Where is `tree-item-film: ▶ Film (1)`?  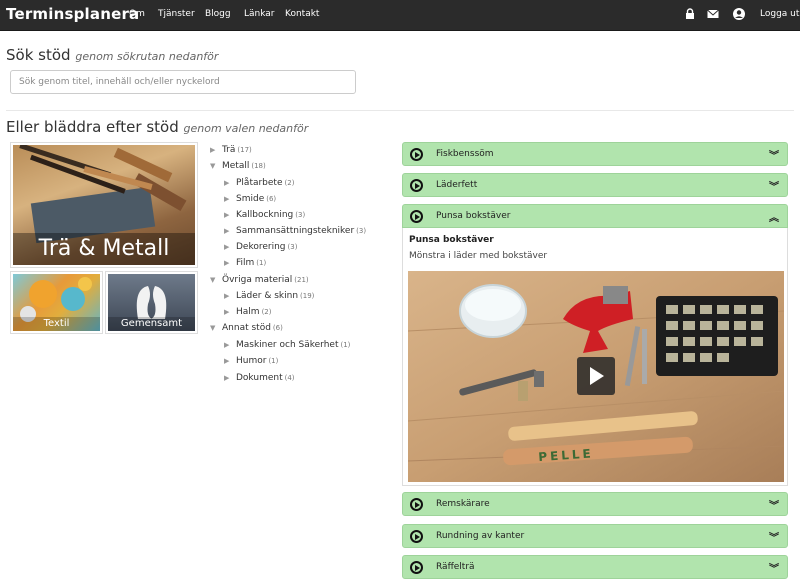
tree-item-film: ▶ Film (1) is located at coordinates (245, 263).